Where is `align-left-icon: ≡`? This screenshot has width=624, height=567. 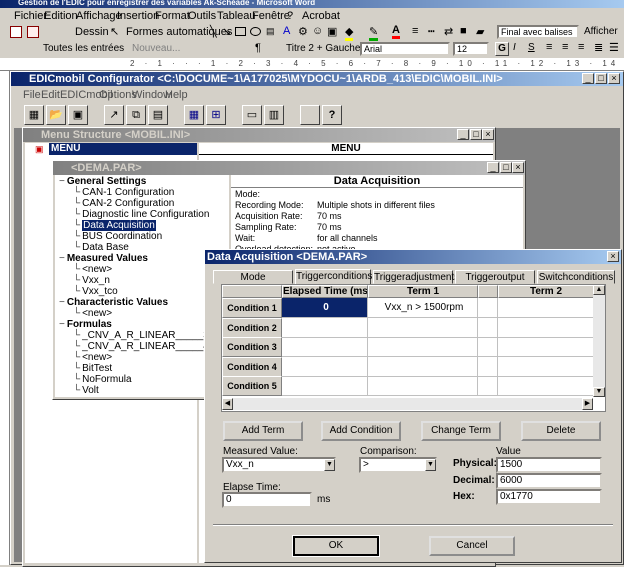
align-left-icon: ≡ is located at coordinates (549, 47).